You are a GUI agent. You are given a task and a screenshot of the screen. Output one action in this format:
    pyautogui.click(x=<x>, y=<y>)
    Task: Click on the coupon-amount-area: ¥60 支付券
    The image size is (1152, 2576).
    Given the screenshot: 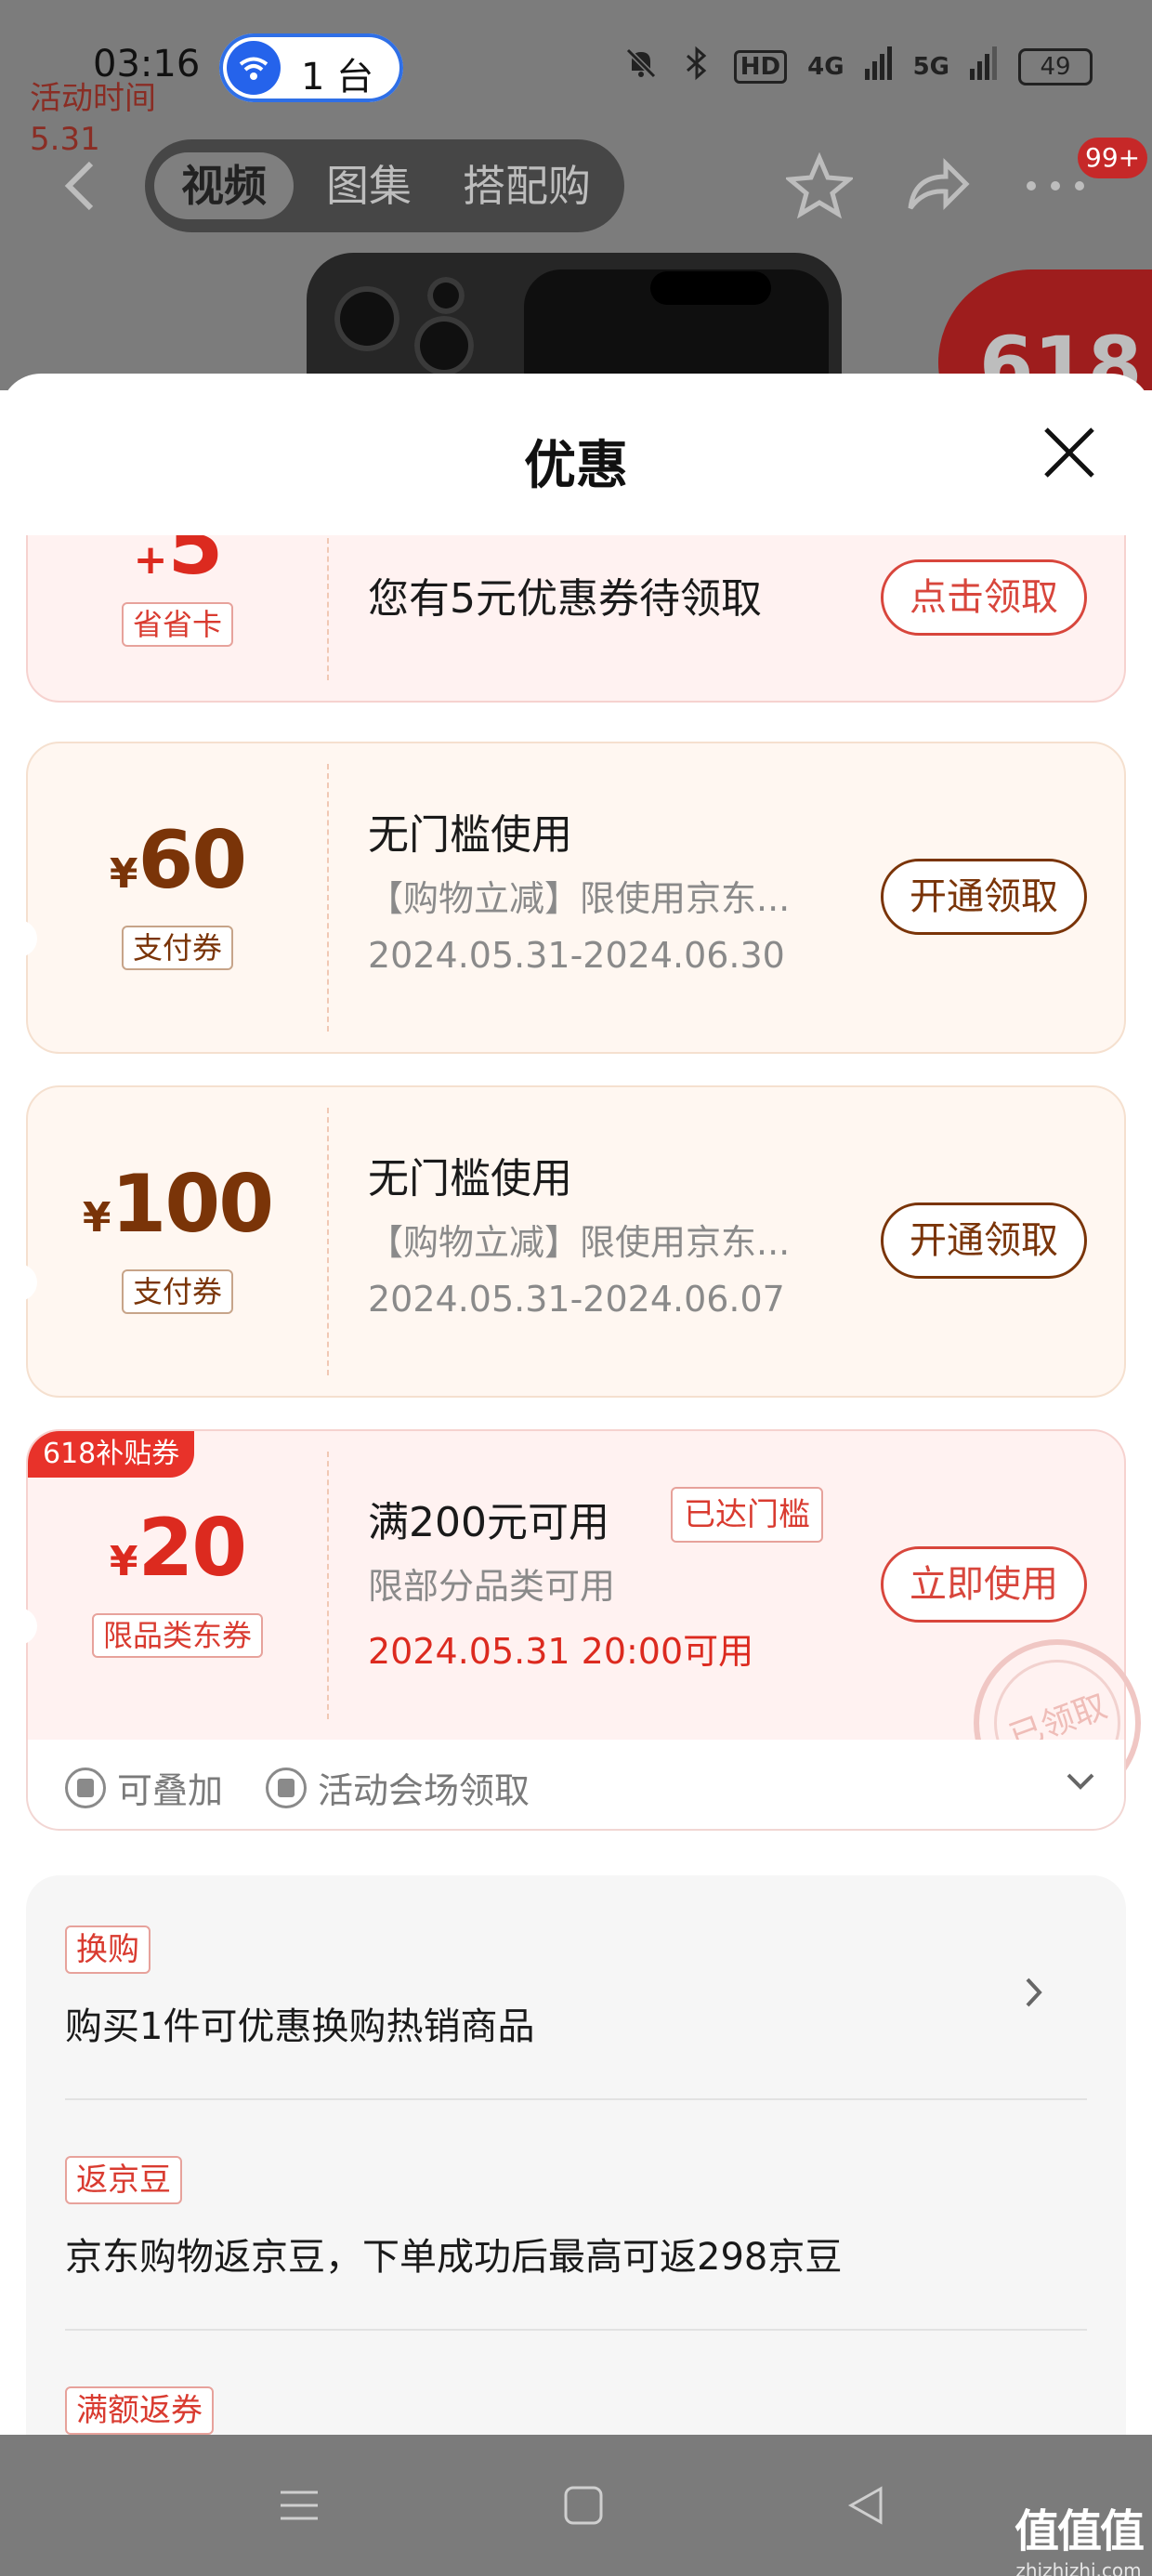 What is the action you would take?
    pyautogui.click(x=177, y=897)
    